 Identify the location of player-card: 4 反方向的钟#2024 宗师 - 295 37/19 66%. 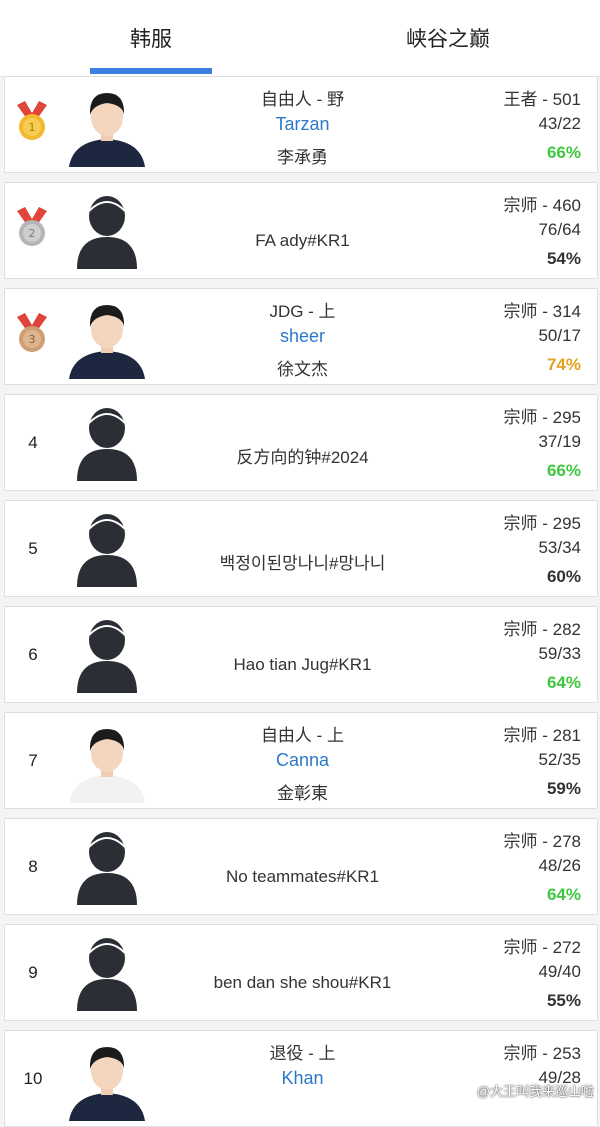
(301, 442).